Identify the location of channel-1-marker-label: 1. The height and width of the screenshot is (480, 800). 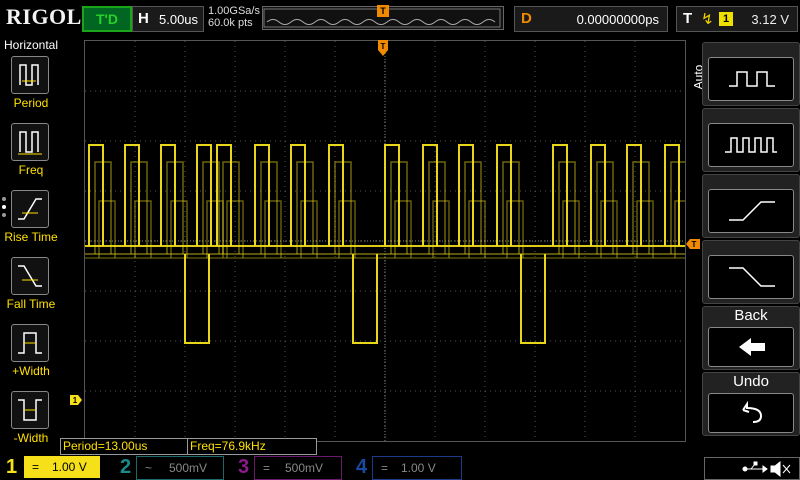
(75, 400).